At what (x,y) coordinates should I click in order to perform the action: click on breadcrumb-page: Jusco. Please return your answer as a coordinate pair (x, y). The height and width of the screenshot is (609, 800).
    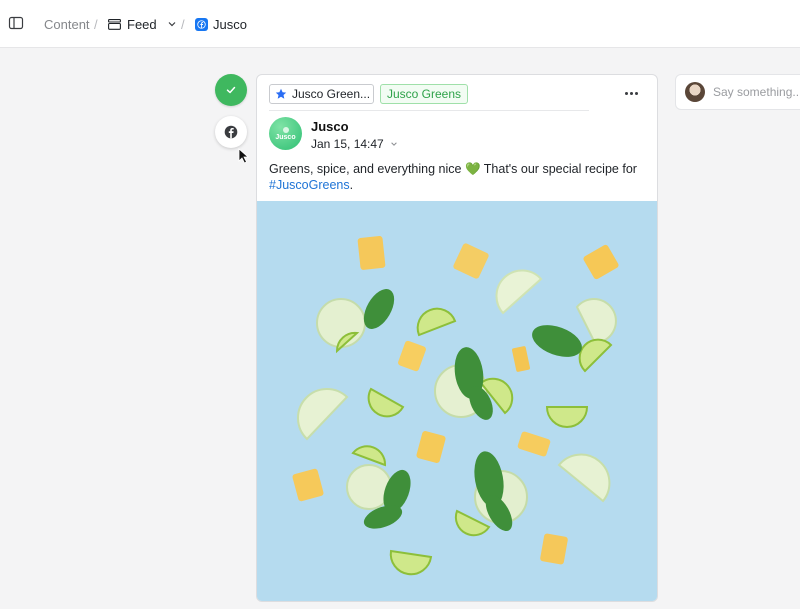
    Looking at the image, I should click on (221, 24).